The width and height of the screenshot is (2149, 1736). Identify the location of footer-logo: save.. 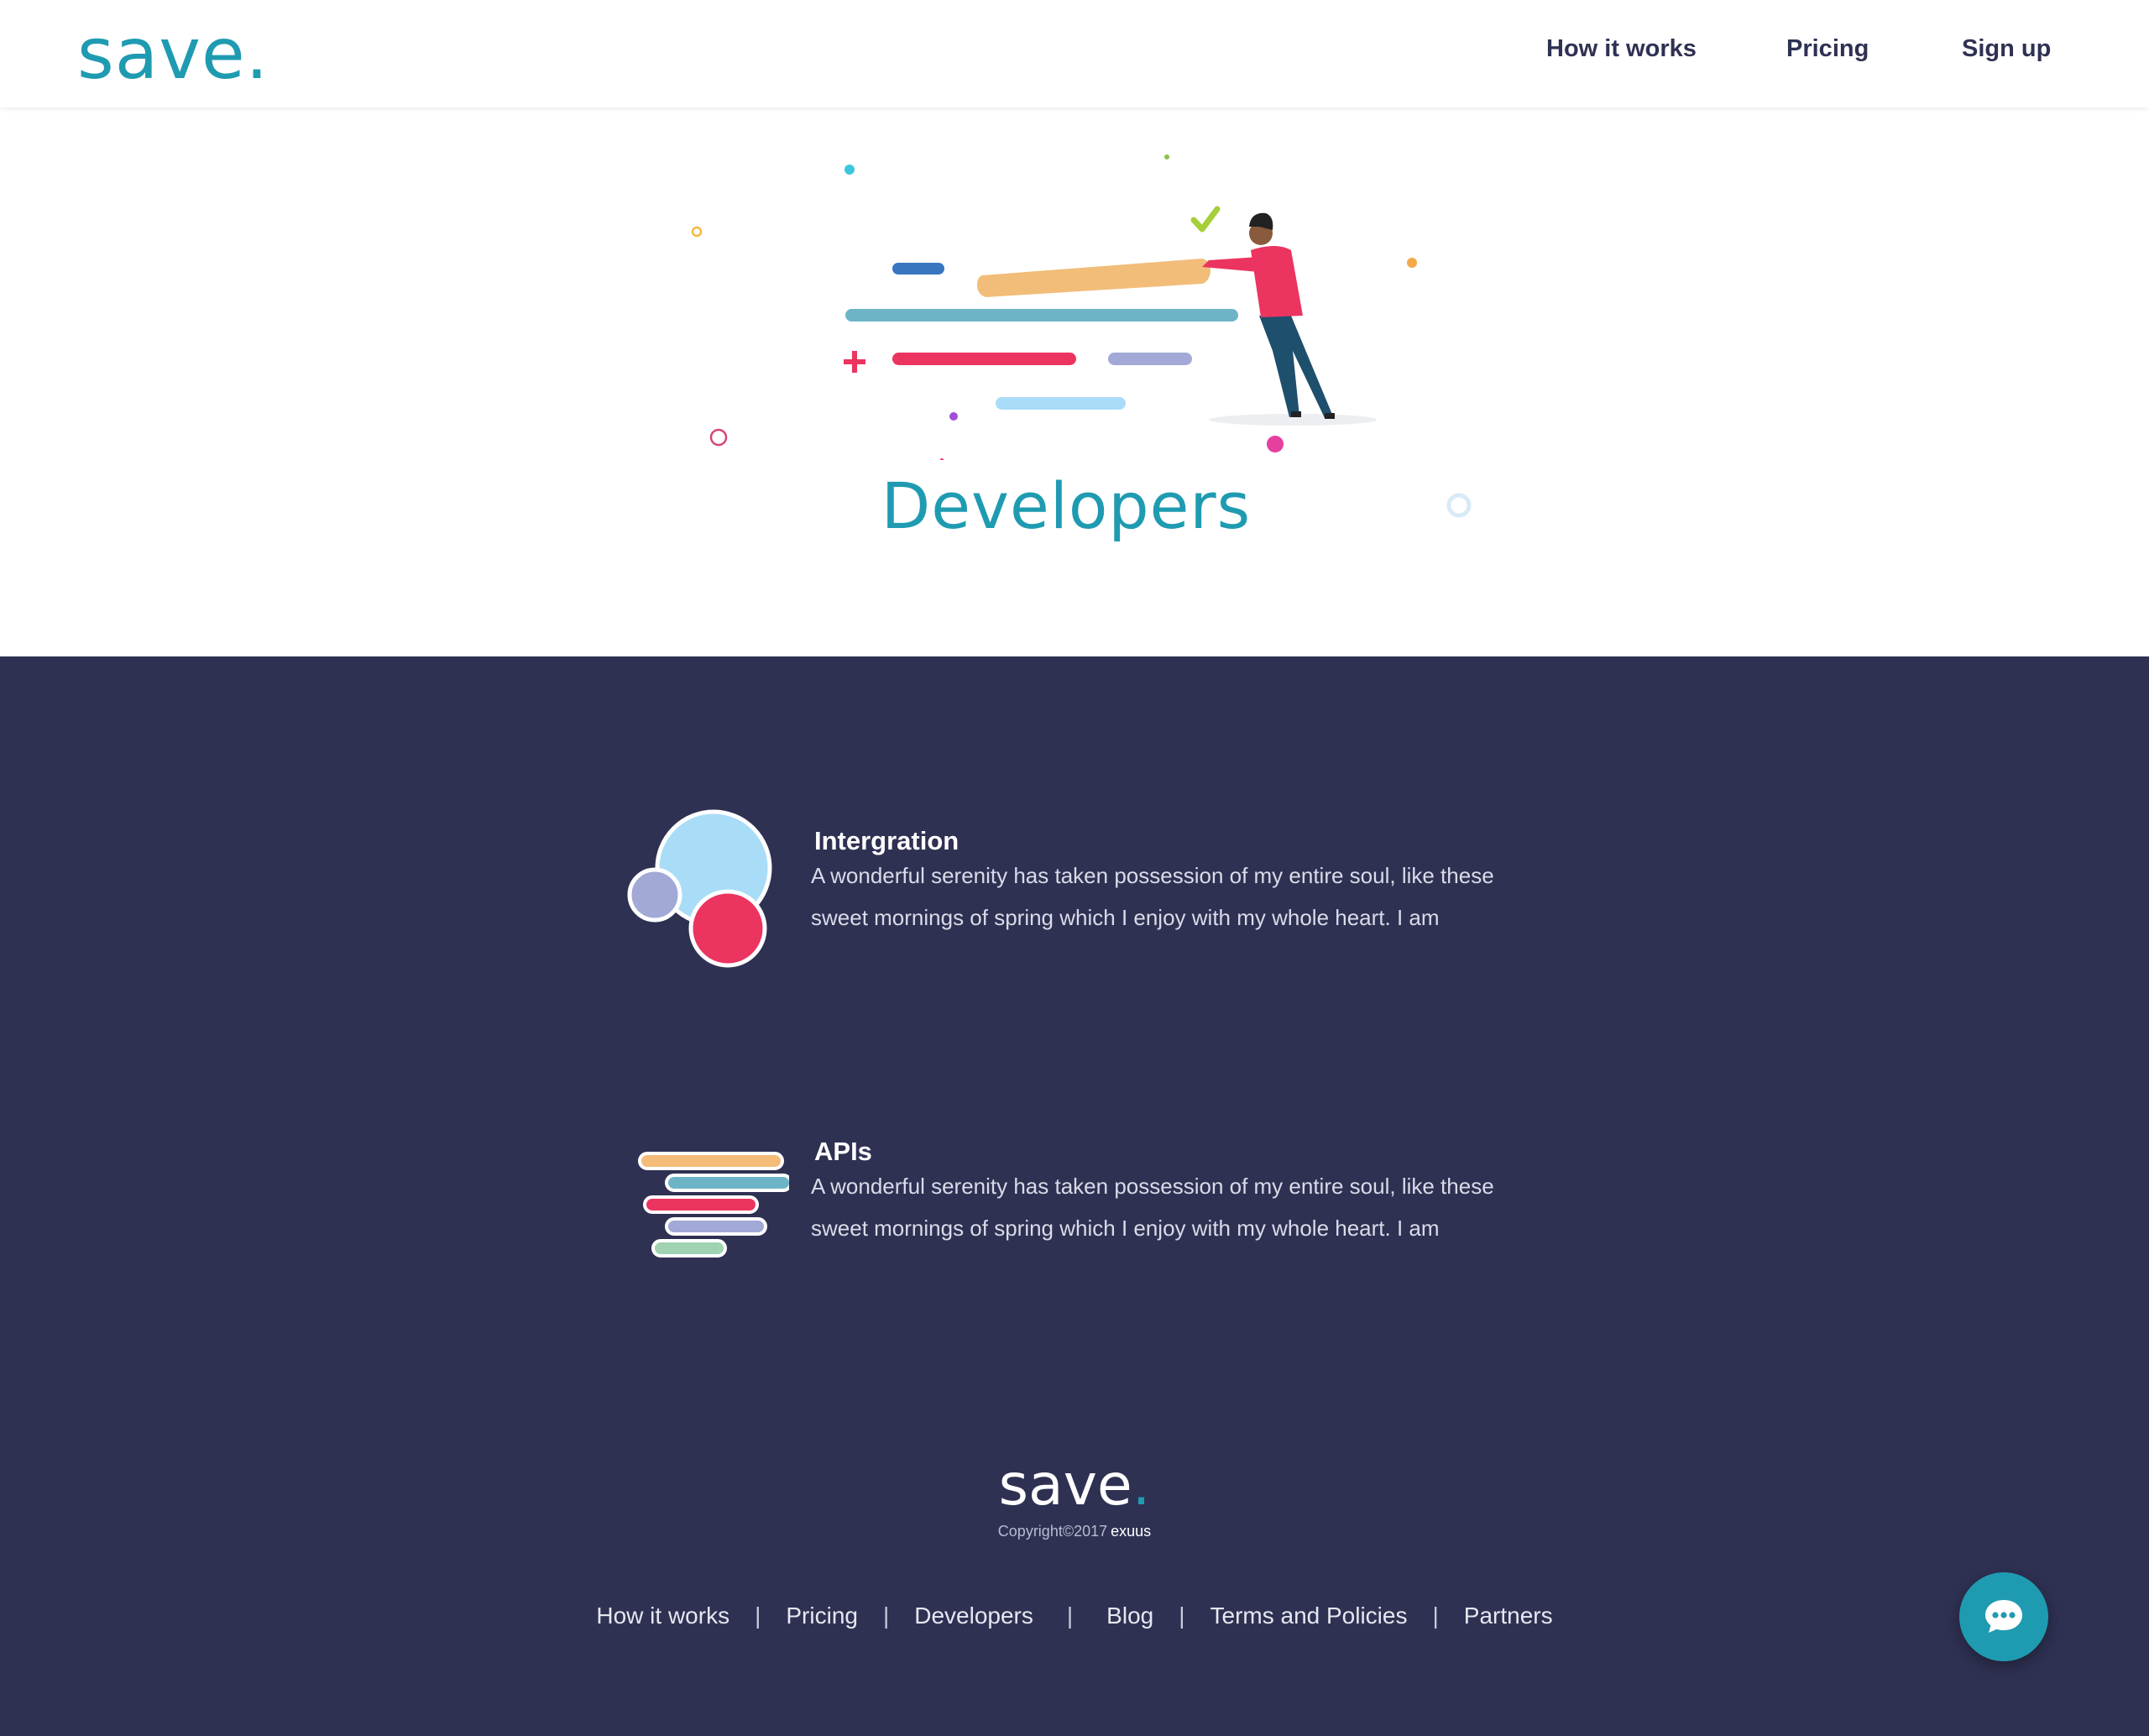
(1074, 1485).